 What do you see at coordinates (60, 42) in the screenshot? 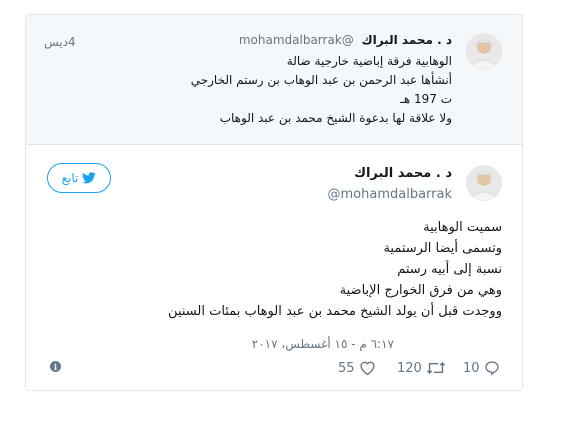
I see `quoted-time: 4ديس` at bounding box center [60, 42].